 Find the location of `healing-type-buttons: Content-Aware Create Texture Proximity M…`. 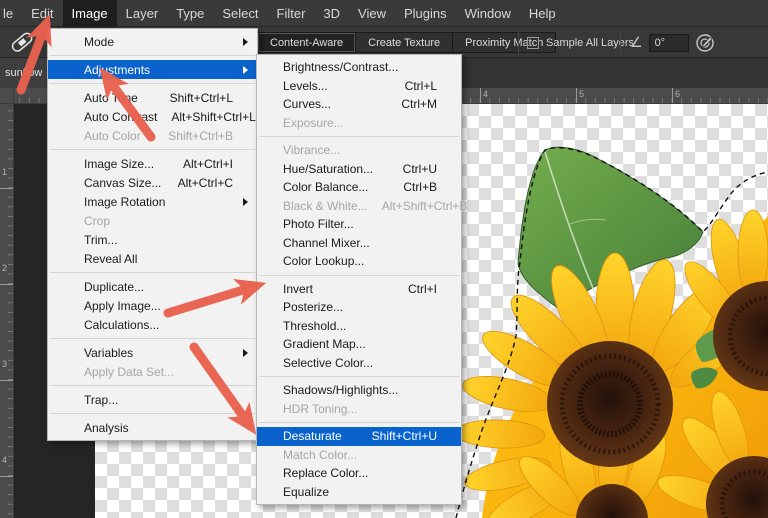

healing-type-buttons: Content-Aware Create Texture Proximity M… is located at coordinates (407, 42).